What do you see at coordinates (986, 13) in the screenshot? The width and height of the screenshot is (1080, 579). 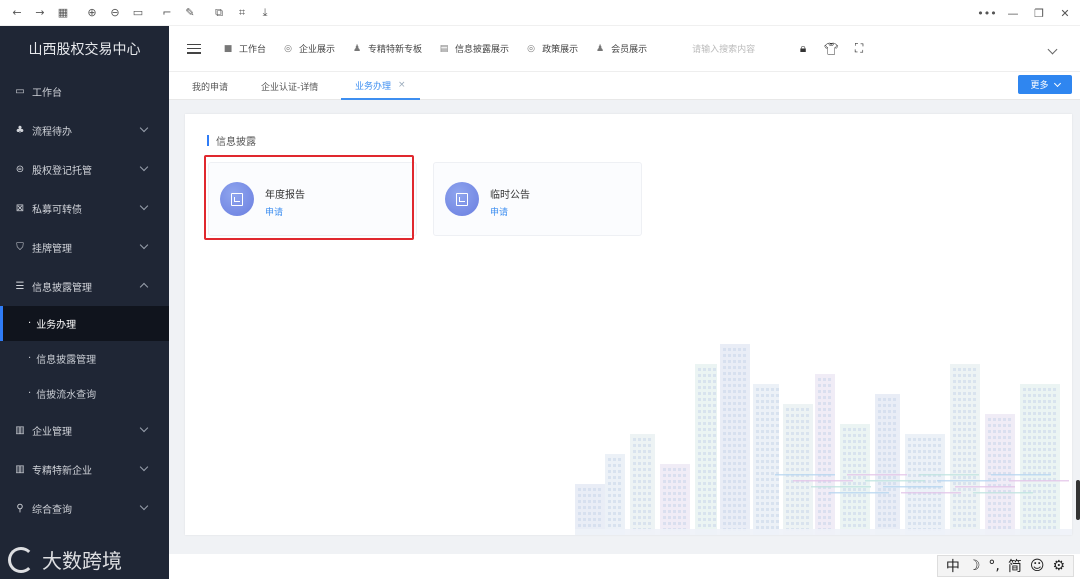 I see `more-icon: •••` at bounding box center [986, 13].